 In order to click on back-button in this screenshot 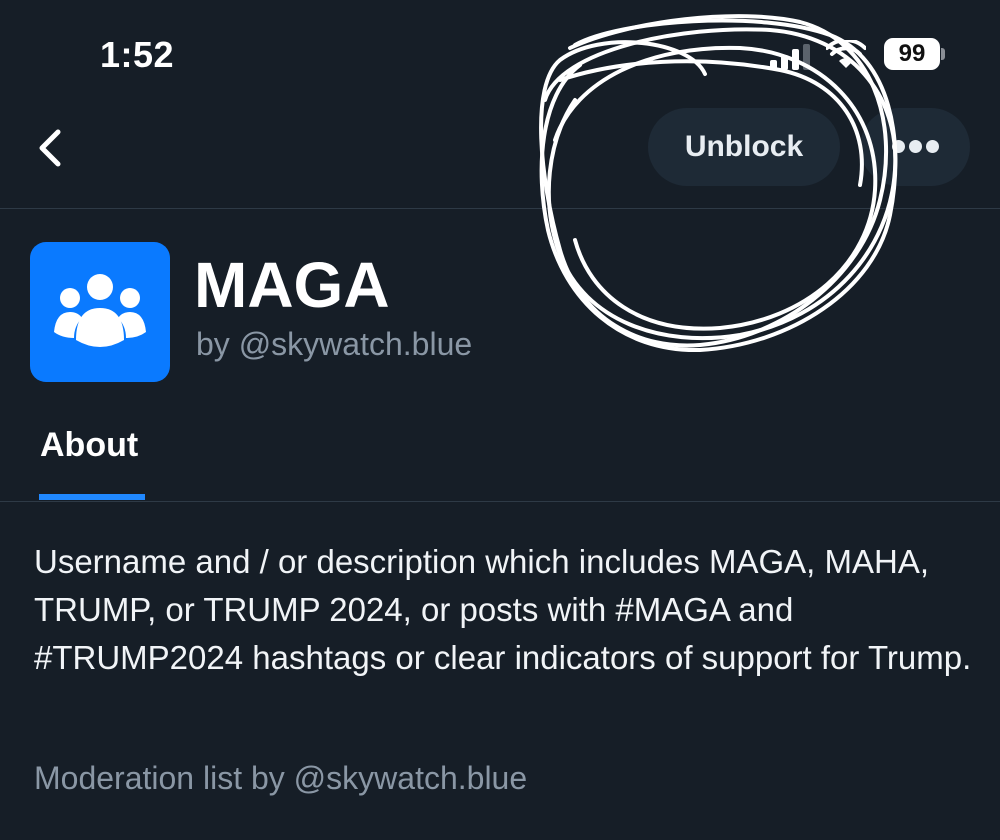, I will do `click(52, 148)`.